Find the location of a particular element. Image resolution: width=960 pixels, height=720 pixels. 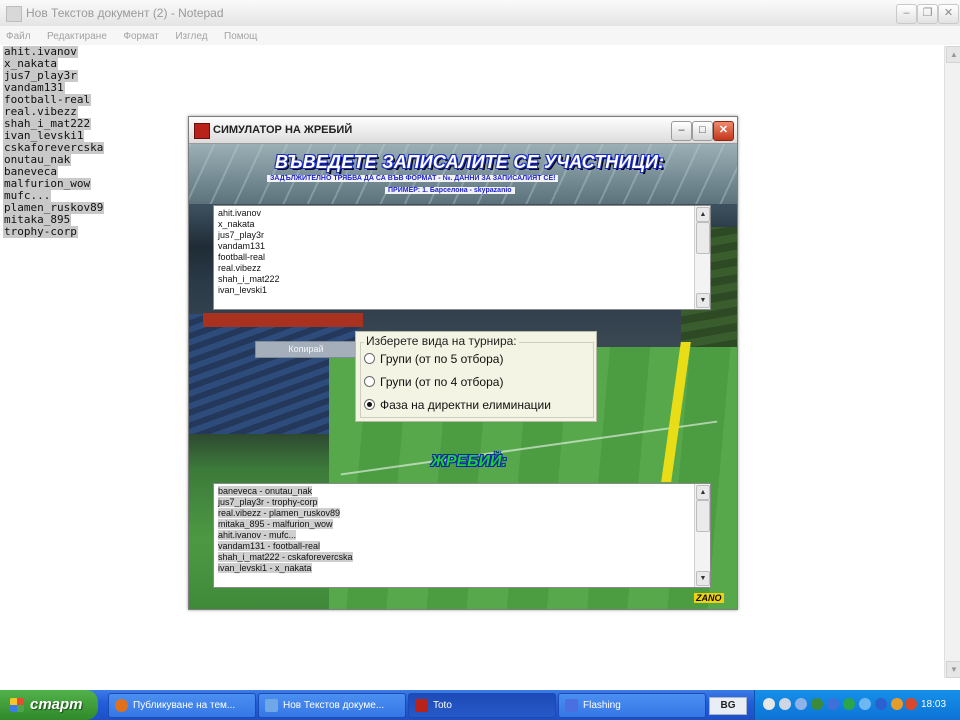

taskbar-item-flashing: Flashing is located at coordinates (632, 705).